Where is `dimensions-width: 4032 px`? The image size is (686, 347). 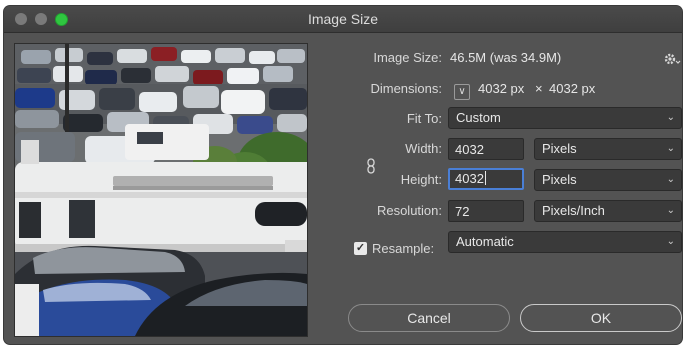
dimensions-width: 4032 px is located at coordinates (501, 88).